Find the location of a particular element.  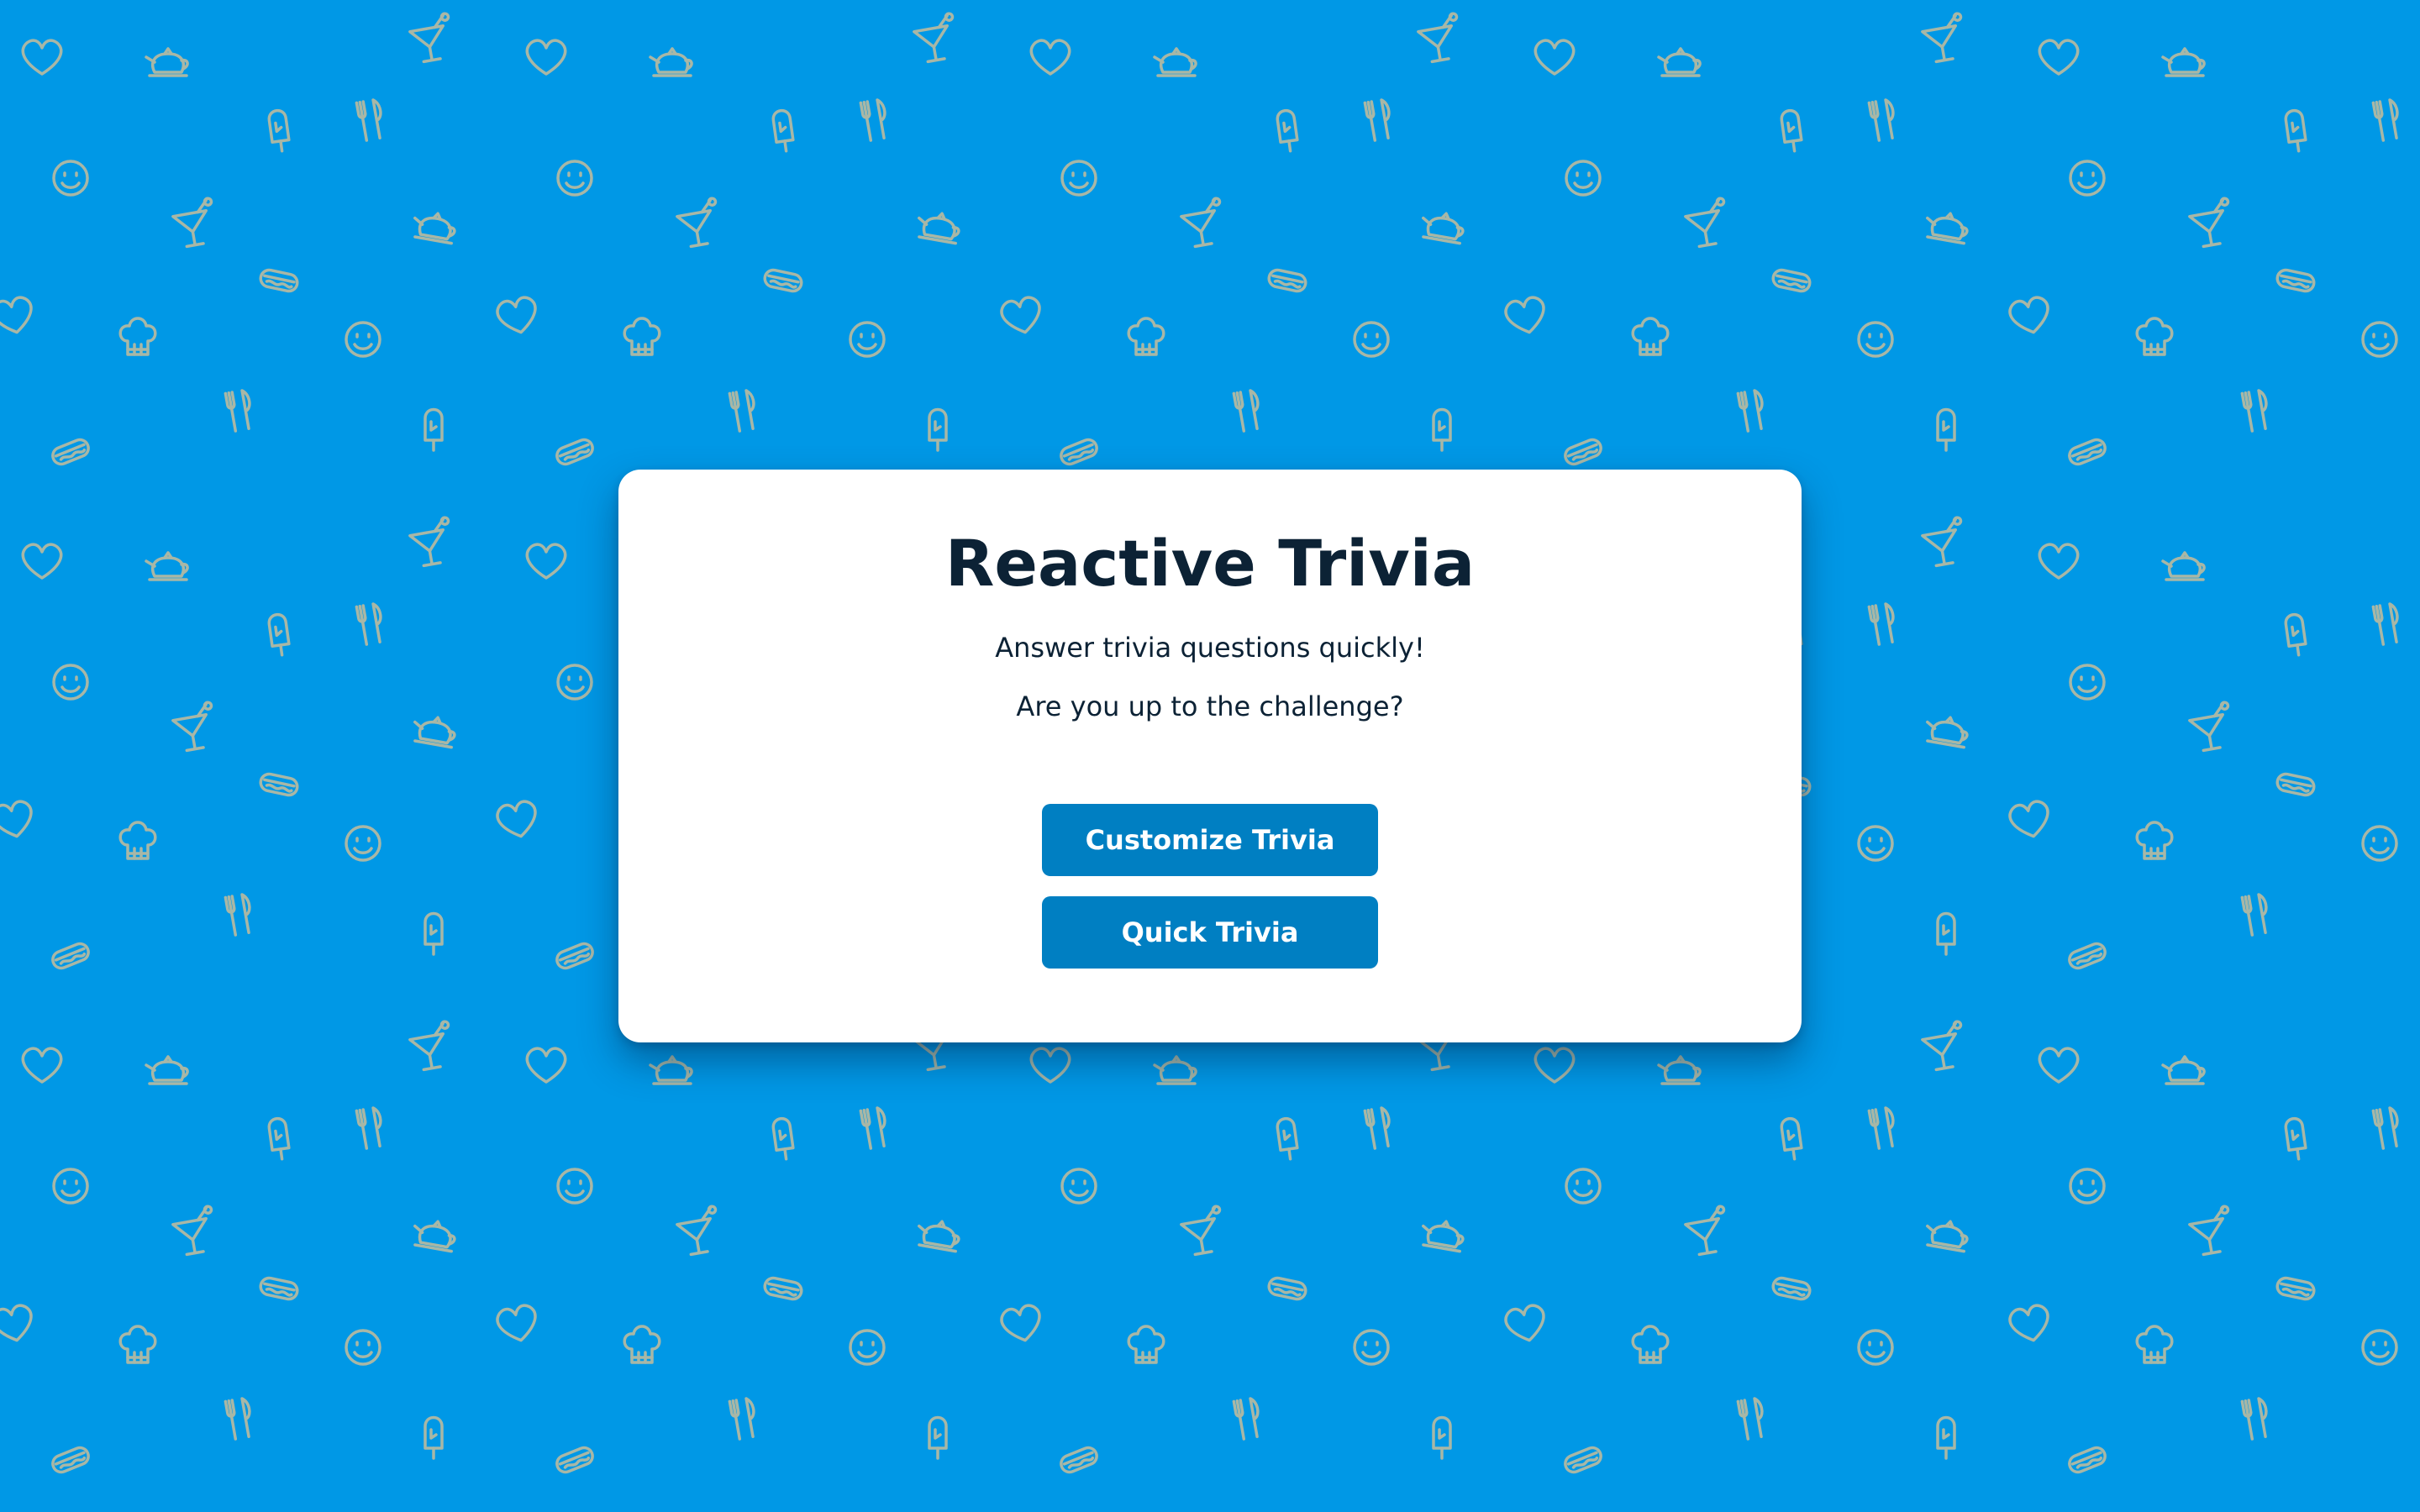

customize-trivia-button: Customize Trivia is located at coordinates (1210, 840).